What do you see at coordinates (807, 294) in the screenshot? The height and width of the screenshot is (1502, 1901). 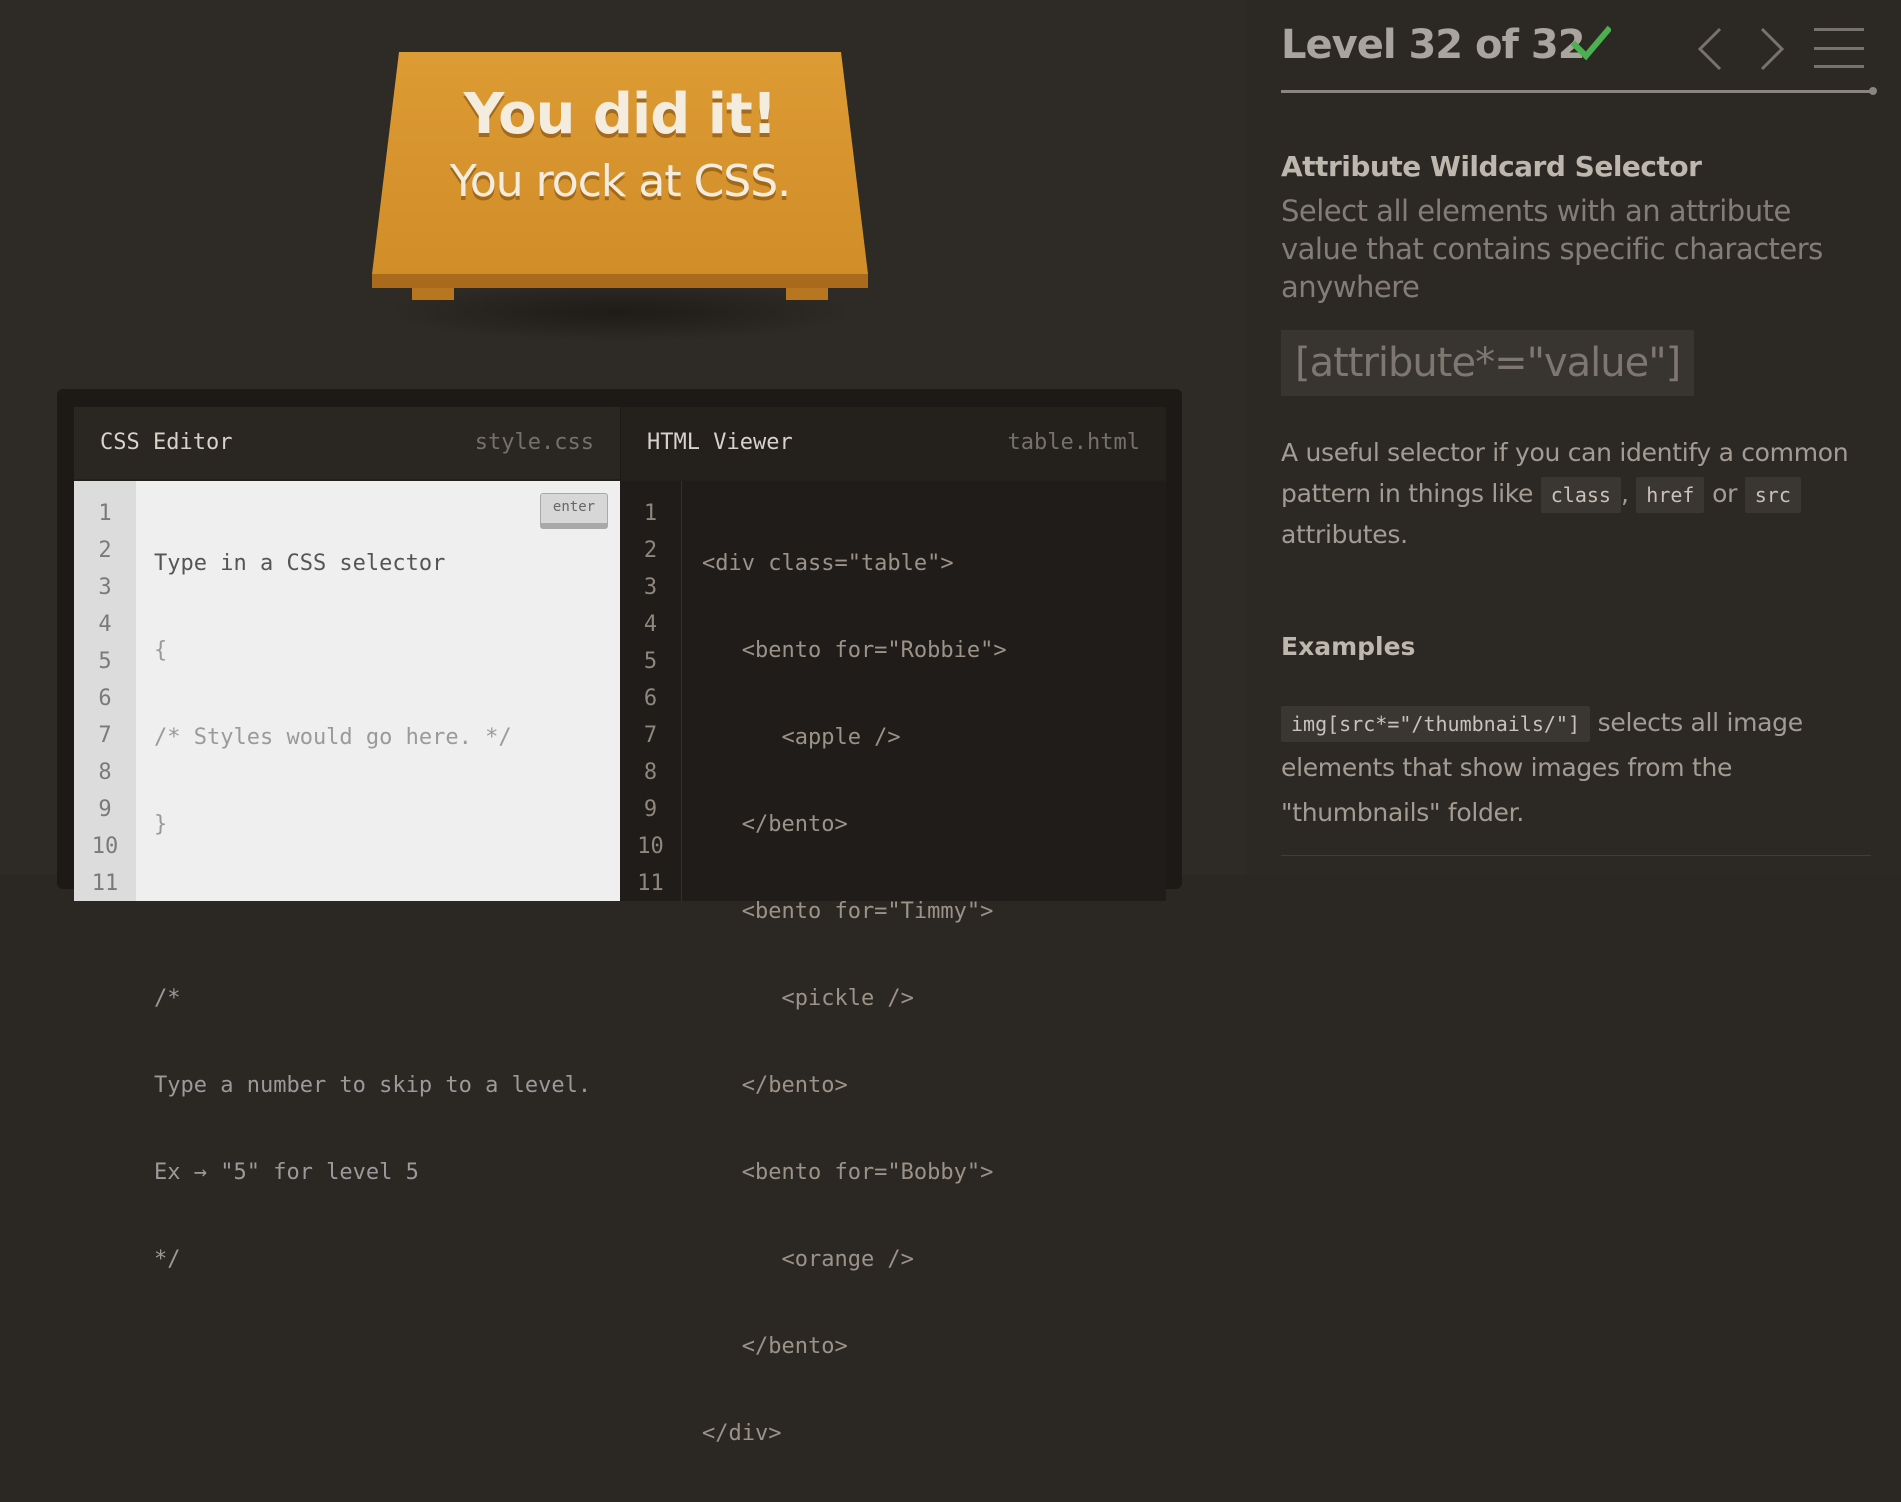 I see `table-leg-right` at bounding box center [807, 294].